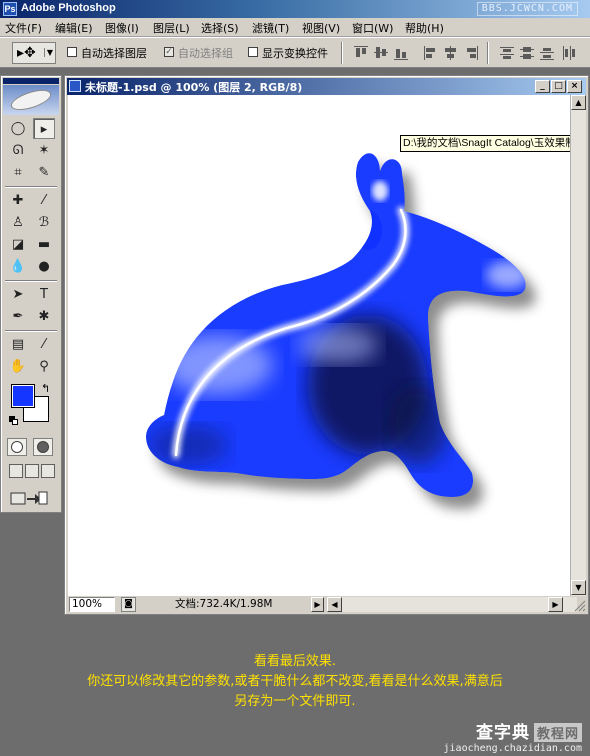  I want to click on minimize-button: _, so click(542, 86).